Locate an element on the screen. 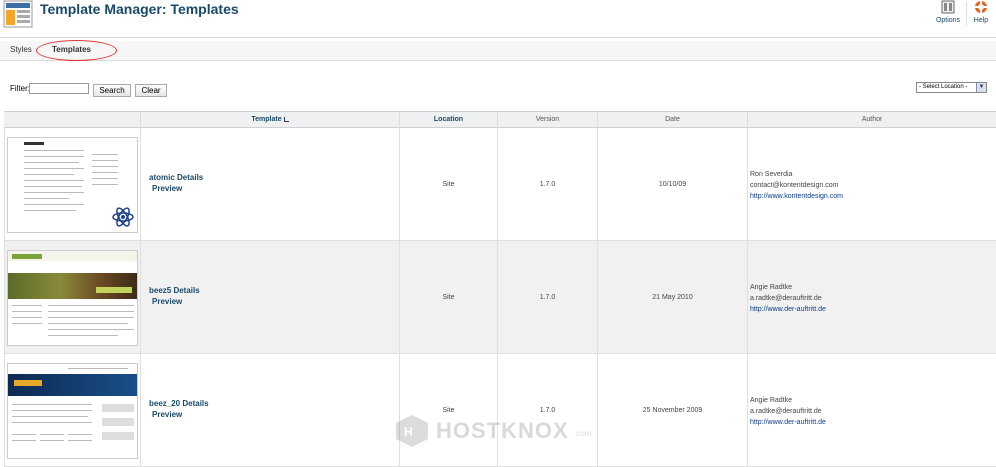  watermark-text: HOSTKNOX is located at coordinates (502, 430).